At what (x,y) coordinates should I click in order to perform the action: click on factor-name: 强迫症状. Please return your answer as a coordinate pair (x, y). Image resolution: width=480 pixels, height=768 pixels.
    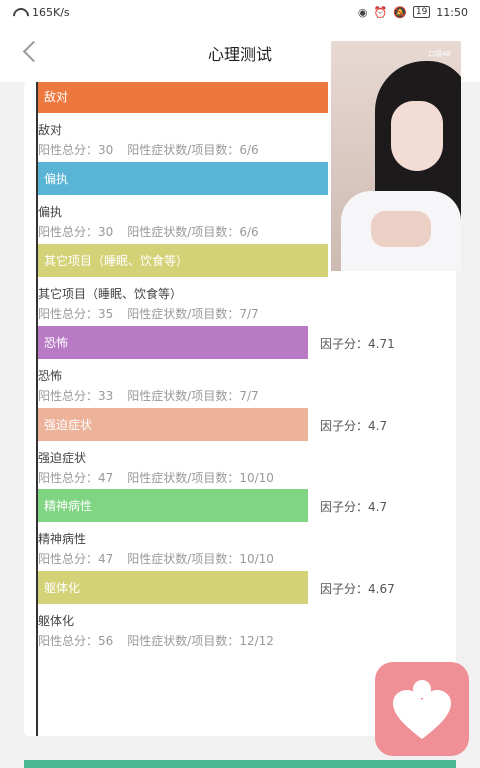
    Looking at the image, I should click on (62, 458).